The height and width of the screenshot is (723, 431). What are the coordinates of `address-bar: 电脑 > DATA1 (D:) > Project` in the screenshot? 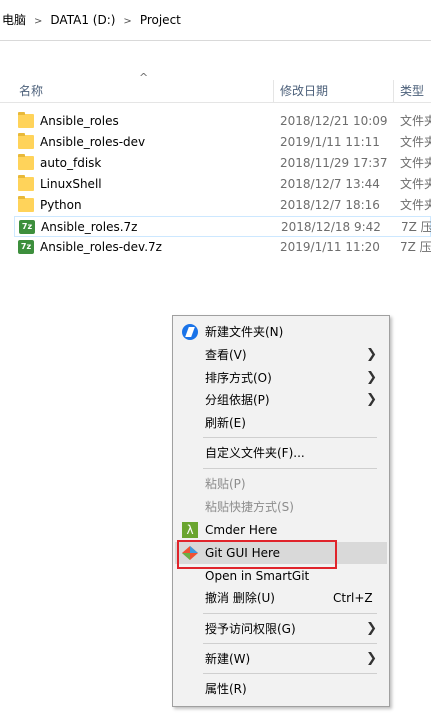 It's located at (215, 20).